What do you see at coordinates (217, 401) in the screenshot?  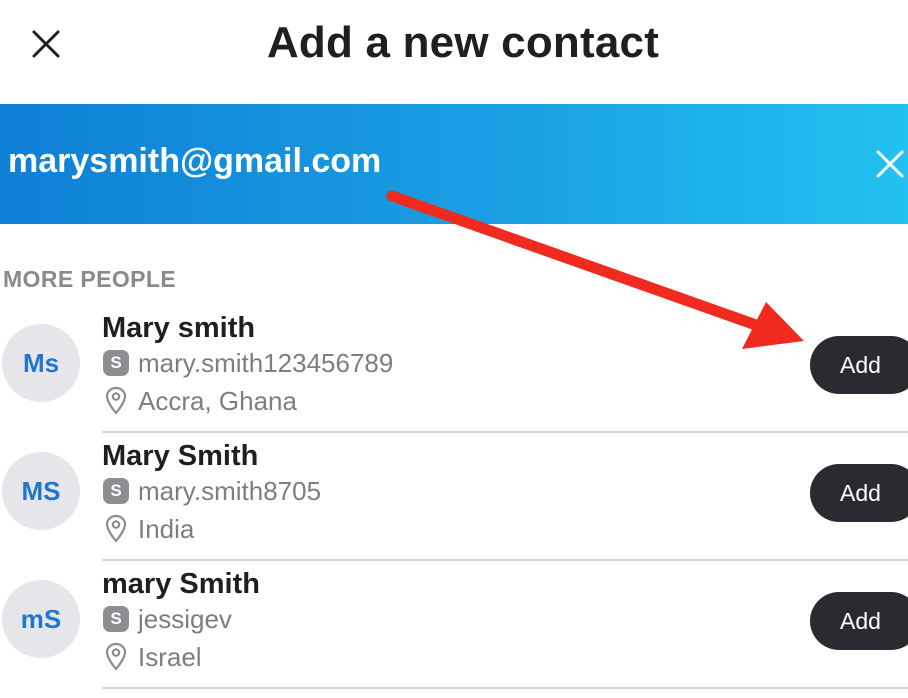 I see `contact-location: Accra, Ghana` at bounding box center [217, 401].